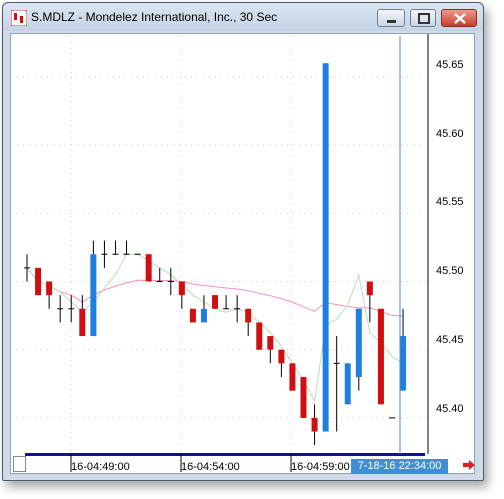 Image resolution: width=504 pixels, height=499 pixels. I want to click on price-tick-label: 45.65, so click(450, 65).